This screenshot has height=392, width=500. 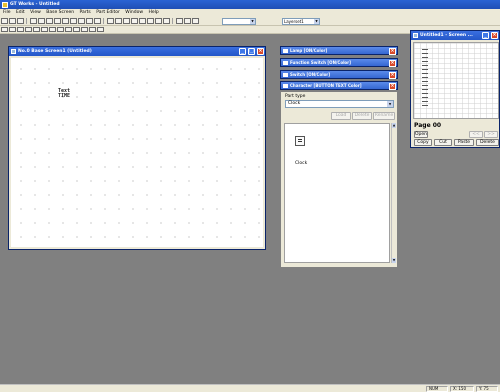 What do you see at coordinates (126, 21) in the screenshot?
I see `rotate-icon` at bounding box center [126, 21].